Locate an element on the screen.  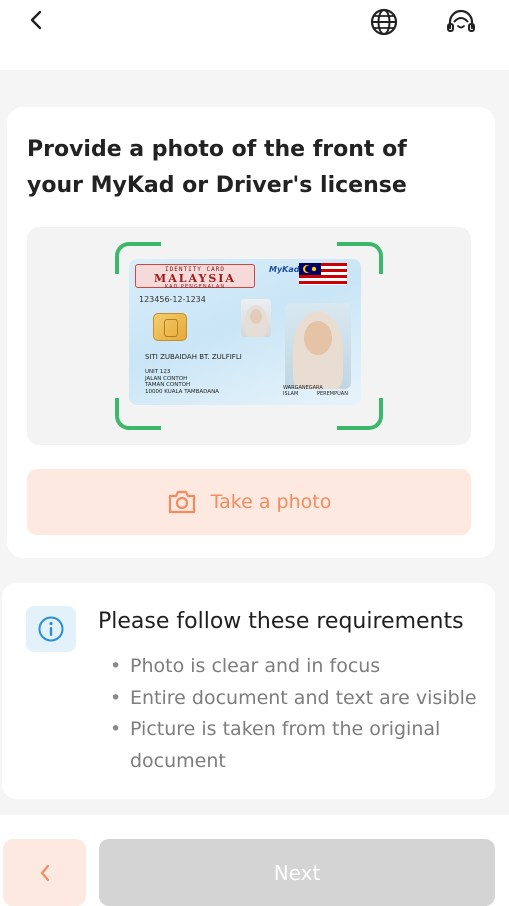
banner-line-2: MALAYSIA is located at coordinates (195, 278).